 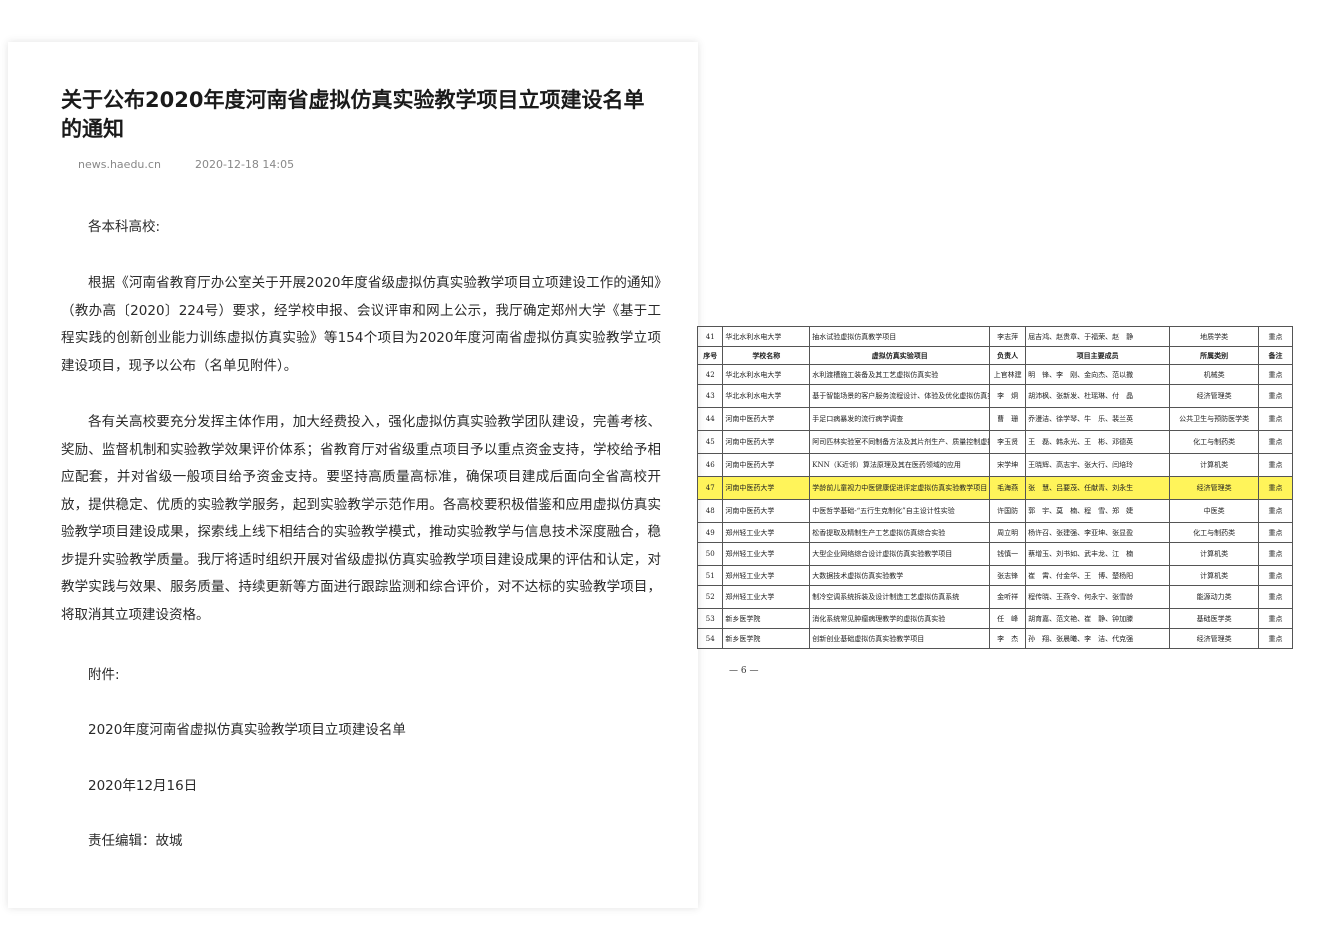 I want to click on cell-members: 崔 霄、付金华、王 博、楚杨阳, so click(x=1098, y=575).